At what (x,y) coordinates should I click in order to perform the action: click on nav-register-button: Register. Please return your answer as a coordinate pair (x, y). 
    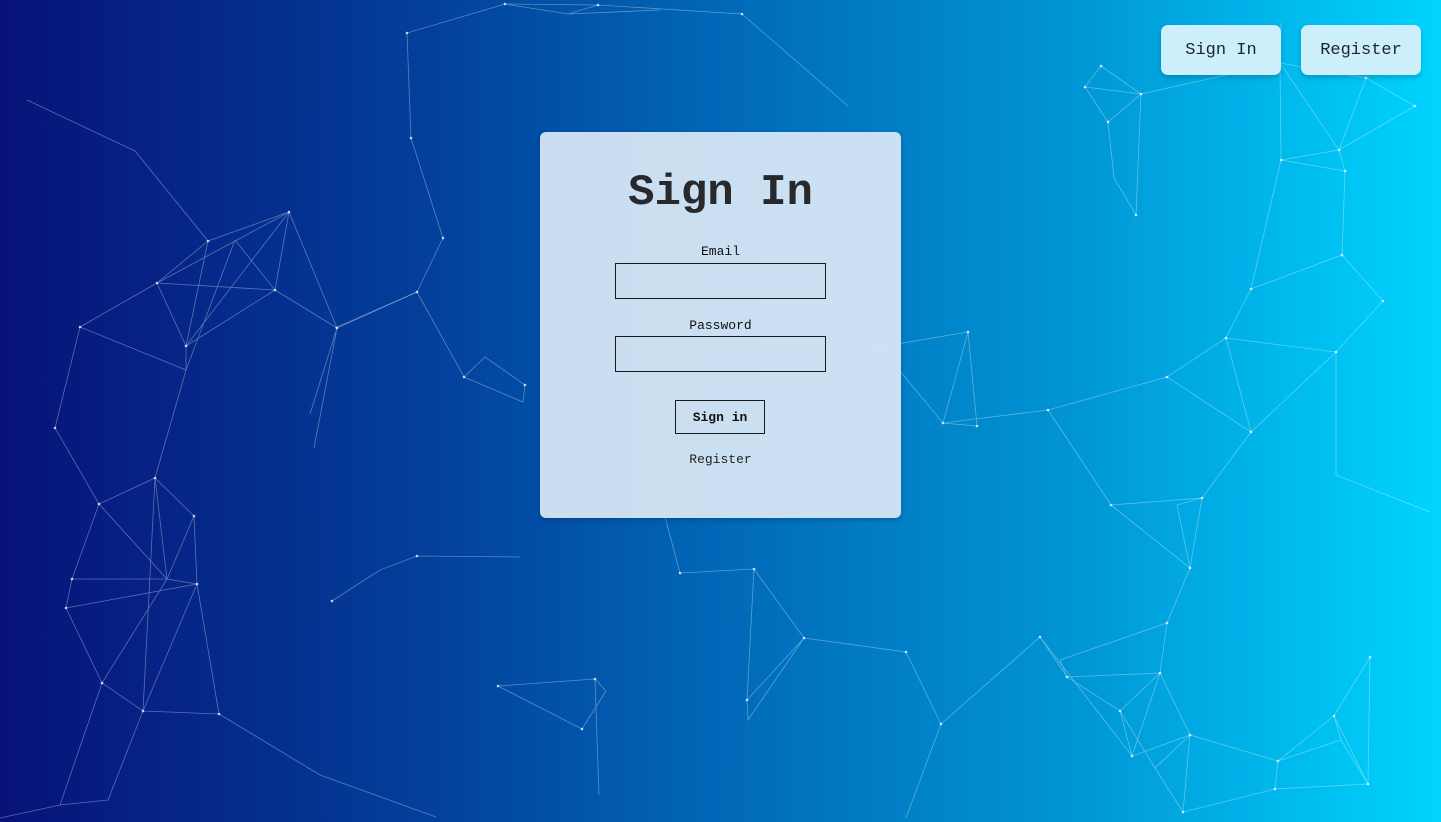
    Looking at the image, I should click on (1361, 50).